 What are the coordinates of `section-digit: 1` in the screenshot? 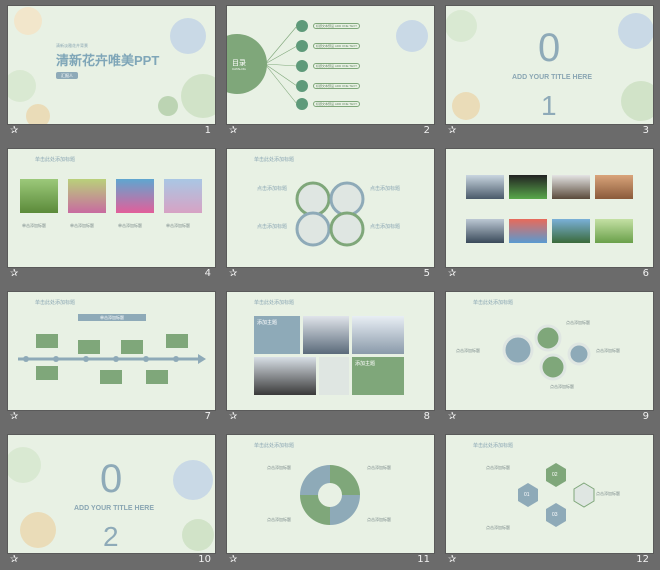 It's located at (549, 105).